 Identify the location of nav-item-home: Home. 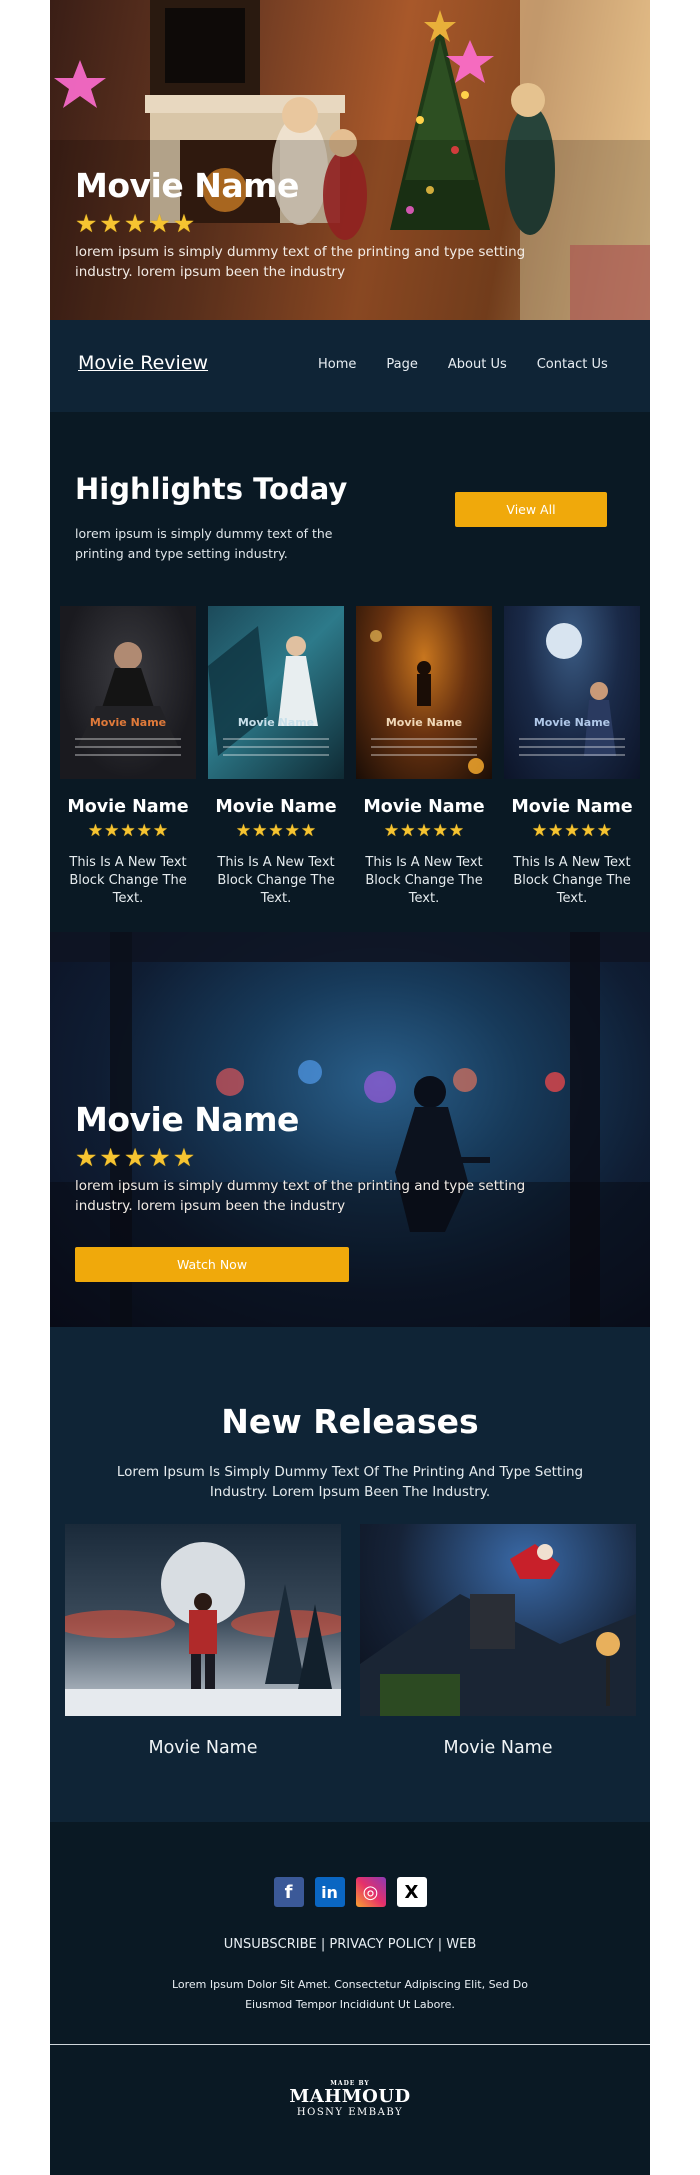
(337, 364).